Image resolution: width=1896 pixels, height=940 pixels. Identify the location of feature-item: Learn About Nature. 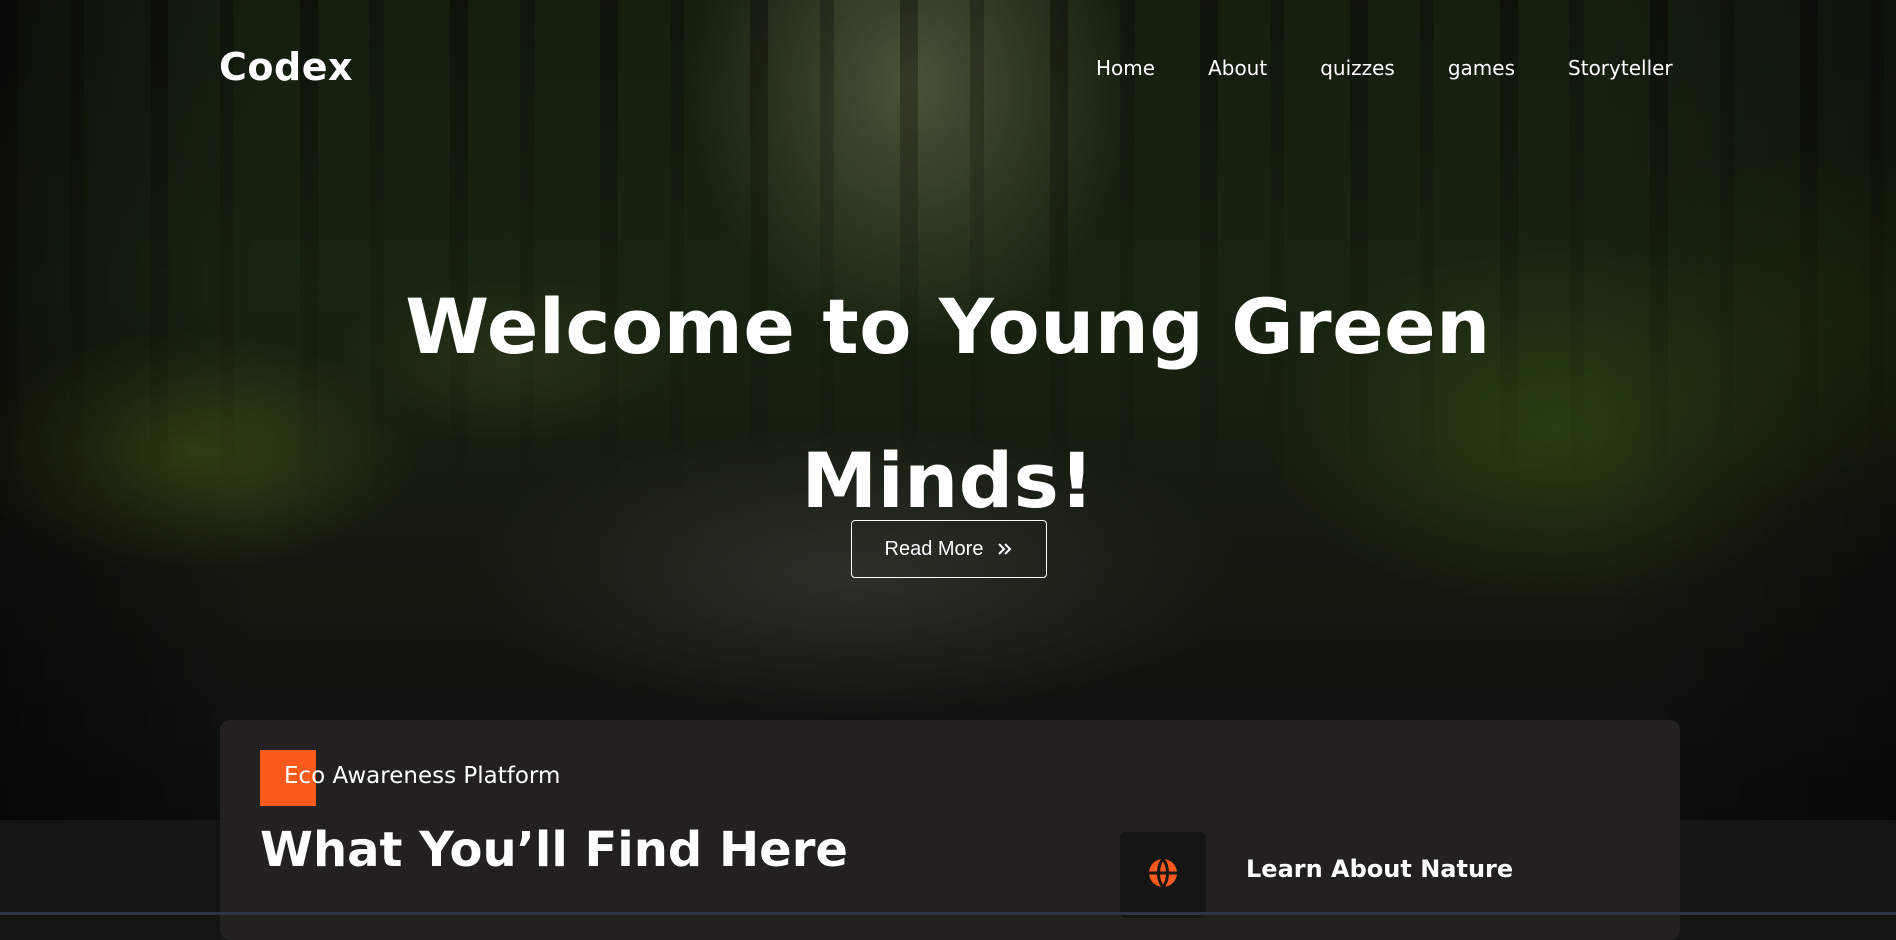
(1316, 875).